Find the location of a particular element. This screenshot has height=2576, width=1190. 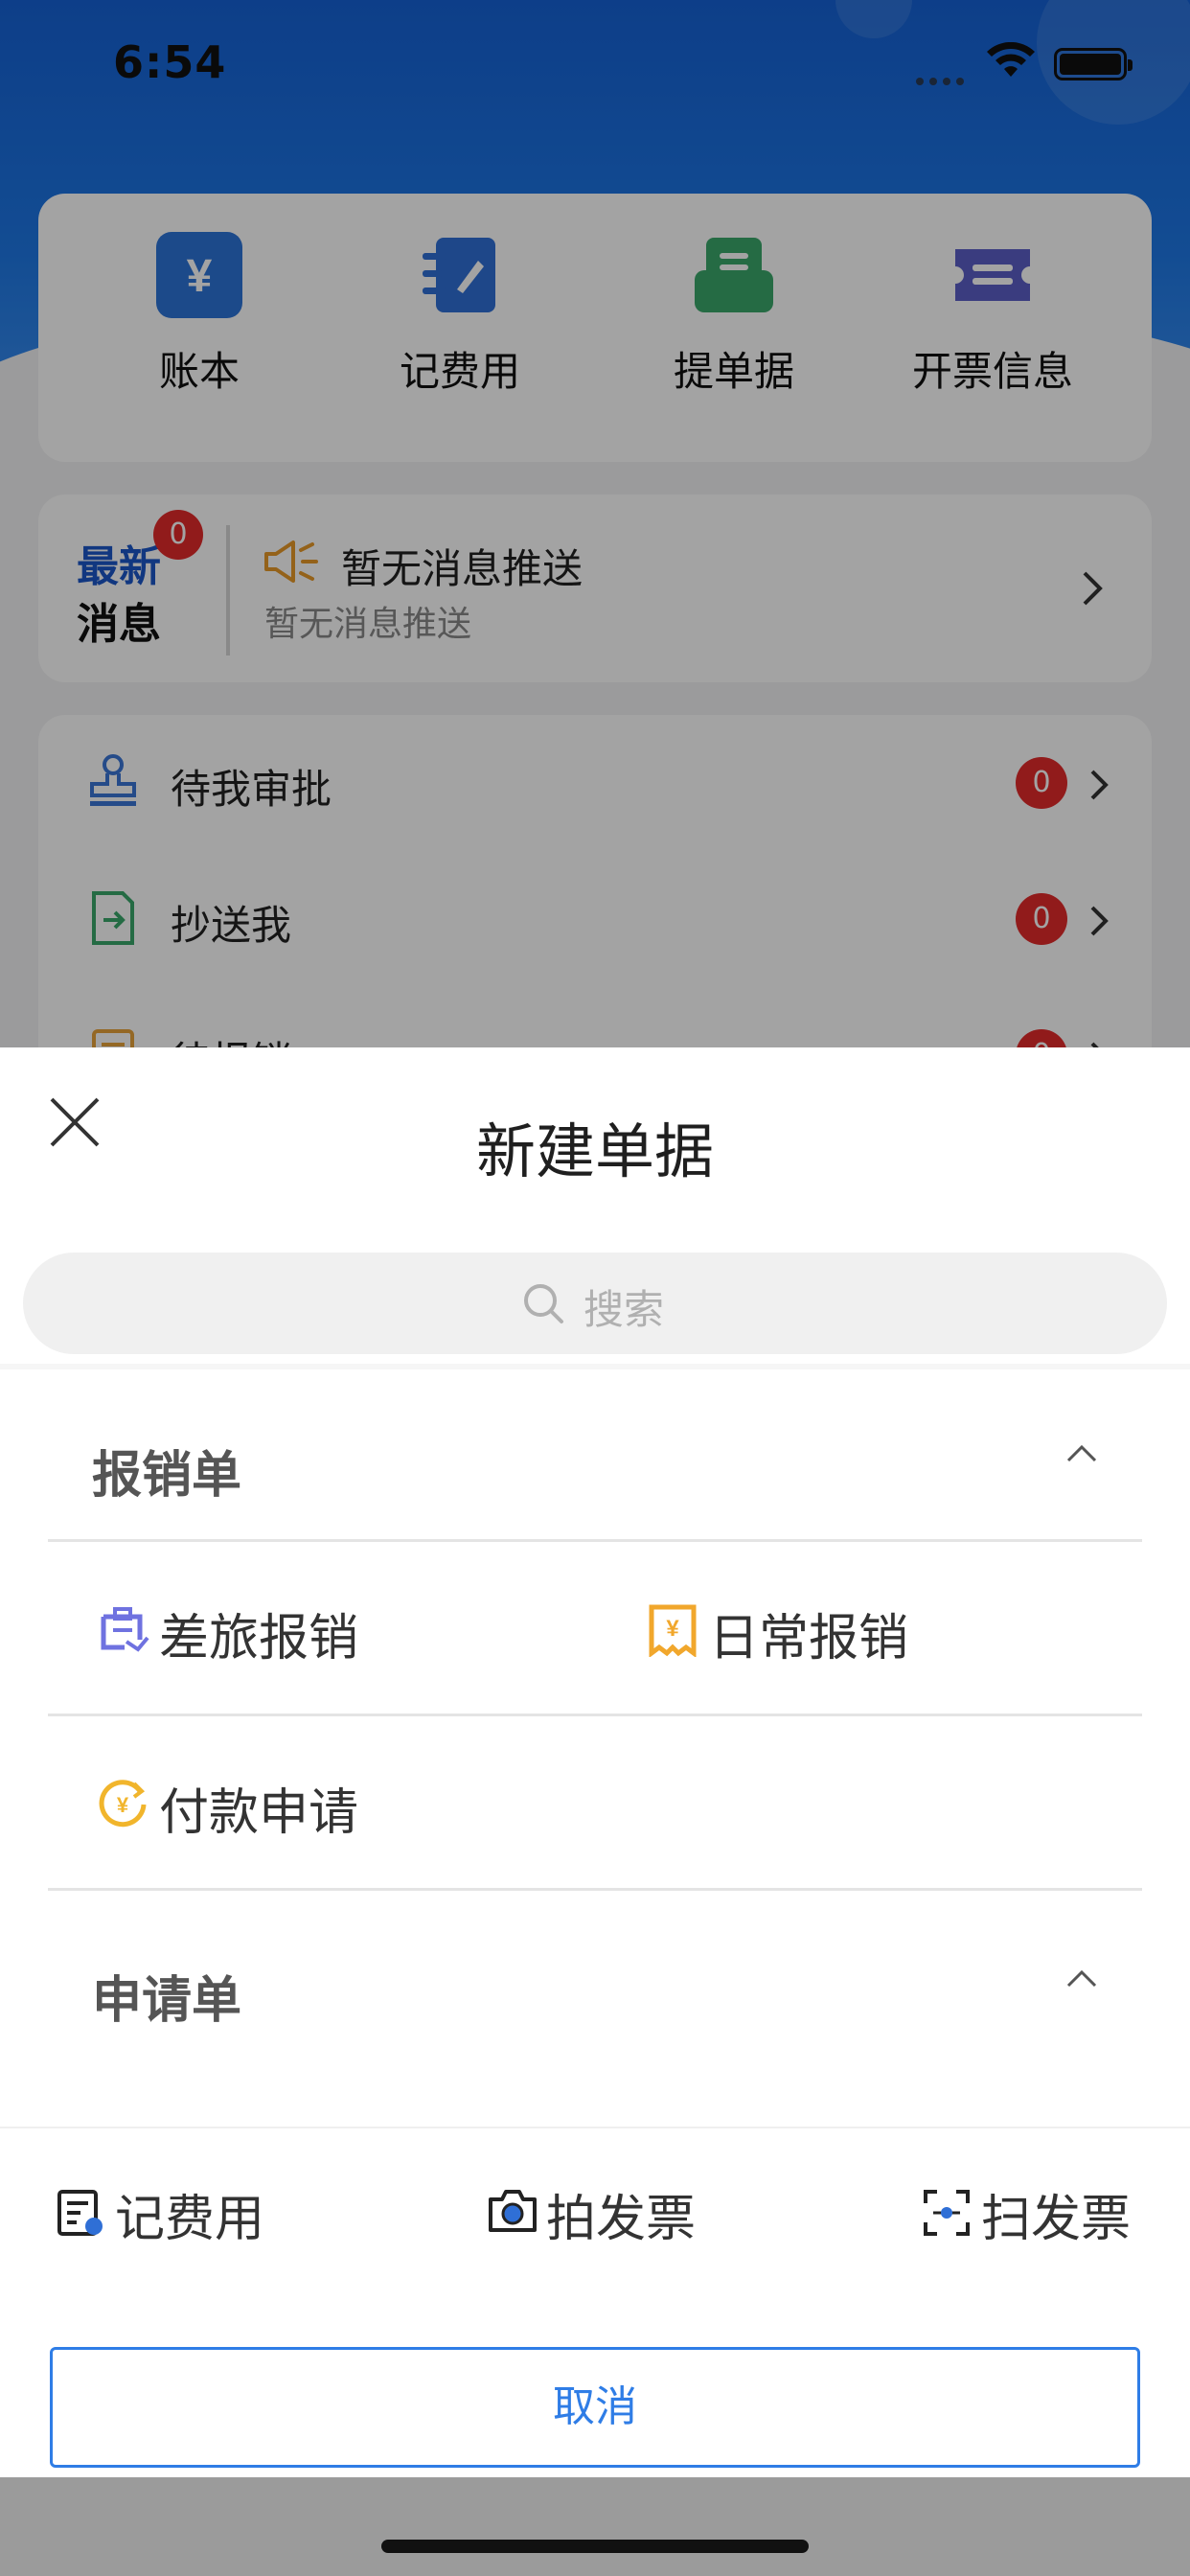

scan-icon is located at coordinates (947, 2213).